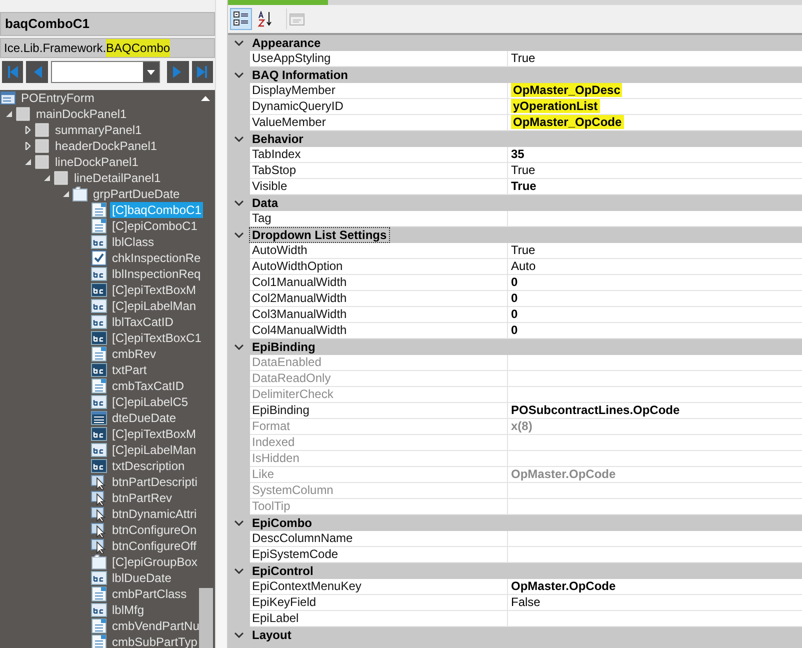  I want to click on tree-item: summaryPanel1, so click(98, 130).